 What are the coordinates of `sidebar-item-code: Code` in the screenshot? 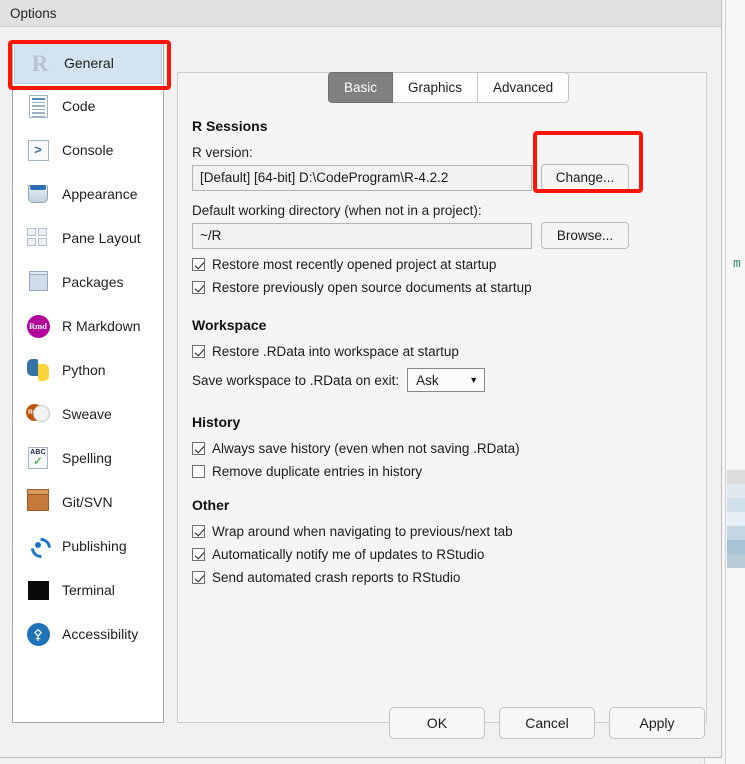 It's located at (88, 106).